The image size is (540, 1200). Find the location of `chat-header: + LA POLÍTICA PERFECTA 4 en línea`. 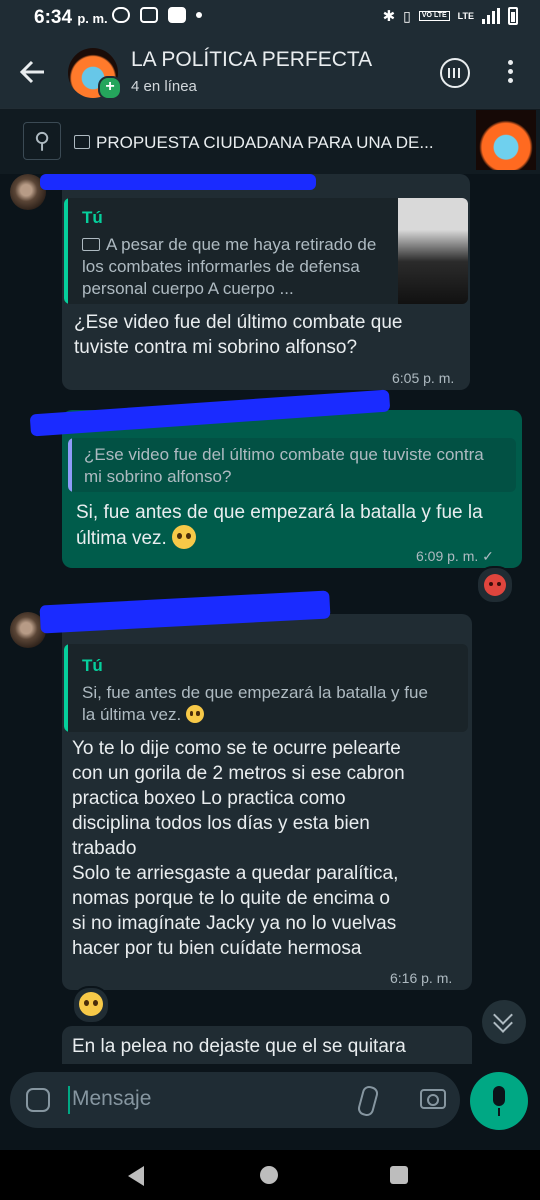

chat-header: + LA POLÍTICA PERFECTA 4 en línea is located at coordinates (270, 72).